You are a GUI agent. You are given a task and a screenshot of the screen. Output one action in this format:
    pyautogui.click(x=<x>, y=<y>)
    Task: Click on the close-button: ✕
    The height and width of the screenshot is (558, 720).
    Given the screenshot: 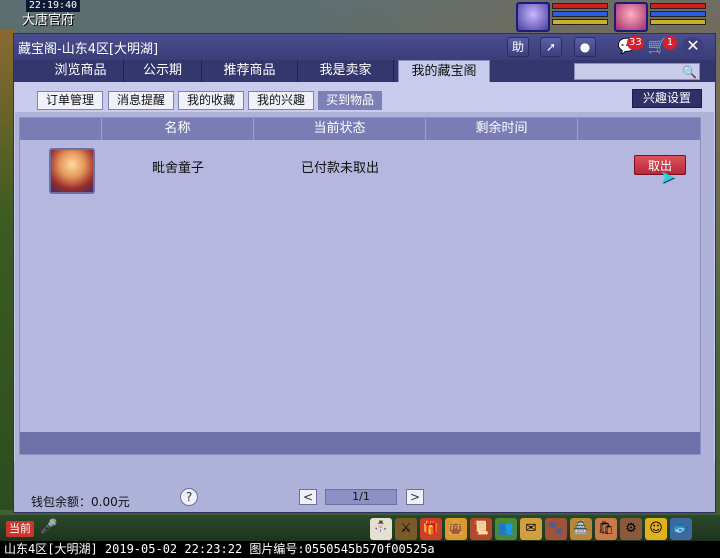 What is the action you would take?
    pyautogui.click(x=693, y=47)
    